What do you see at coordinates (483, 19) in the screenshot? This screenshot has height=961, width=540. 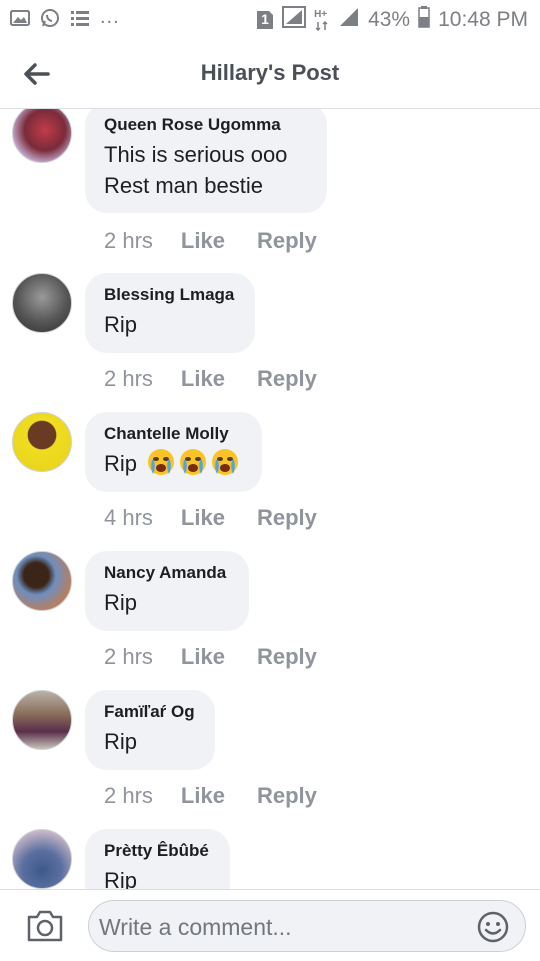 I see `clock: 10:48 PM` at bounding box center [483, 19].